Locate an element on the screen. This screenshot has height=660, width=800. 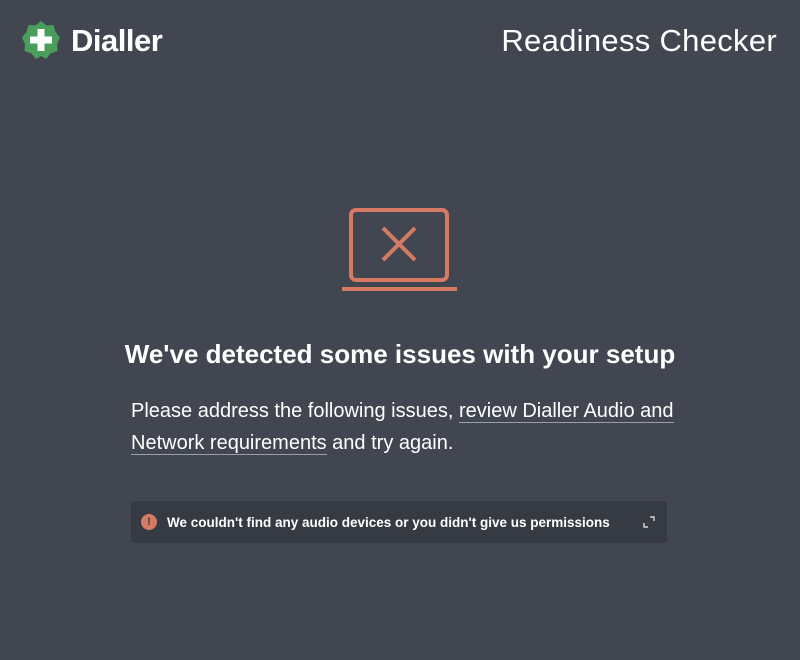
header: Dialler Readiness Checker is located at coordinates (400, 41).